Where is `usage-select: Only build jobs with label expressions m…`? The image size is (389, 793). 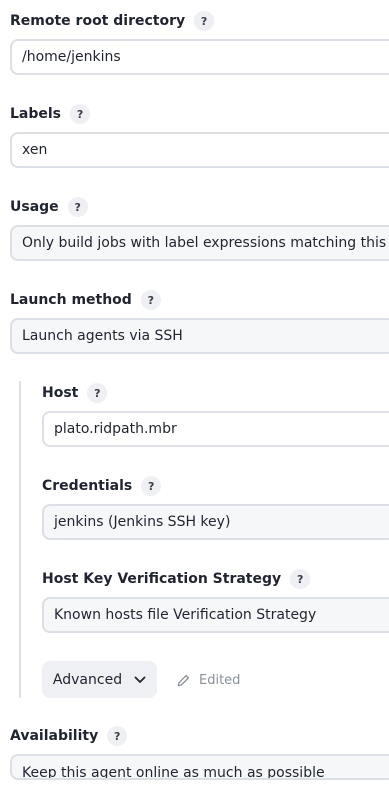 usage-select: Only build jobs with label expressions m… is located at coordinates (199, 243).